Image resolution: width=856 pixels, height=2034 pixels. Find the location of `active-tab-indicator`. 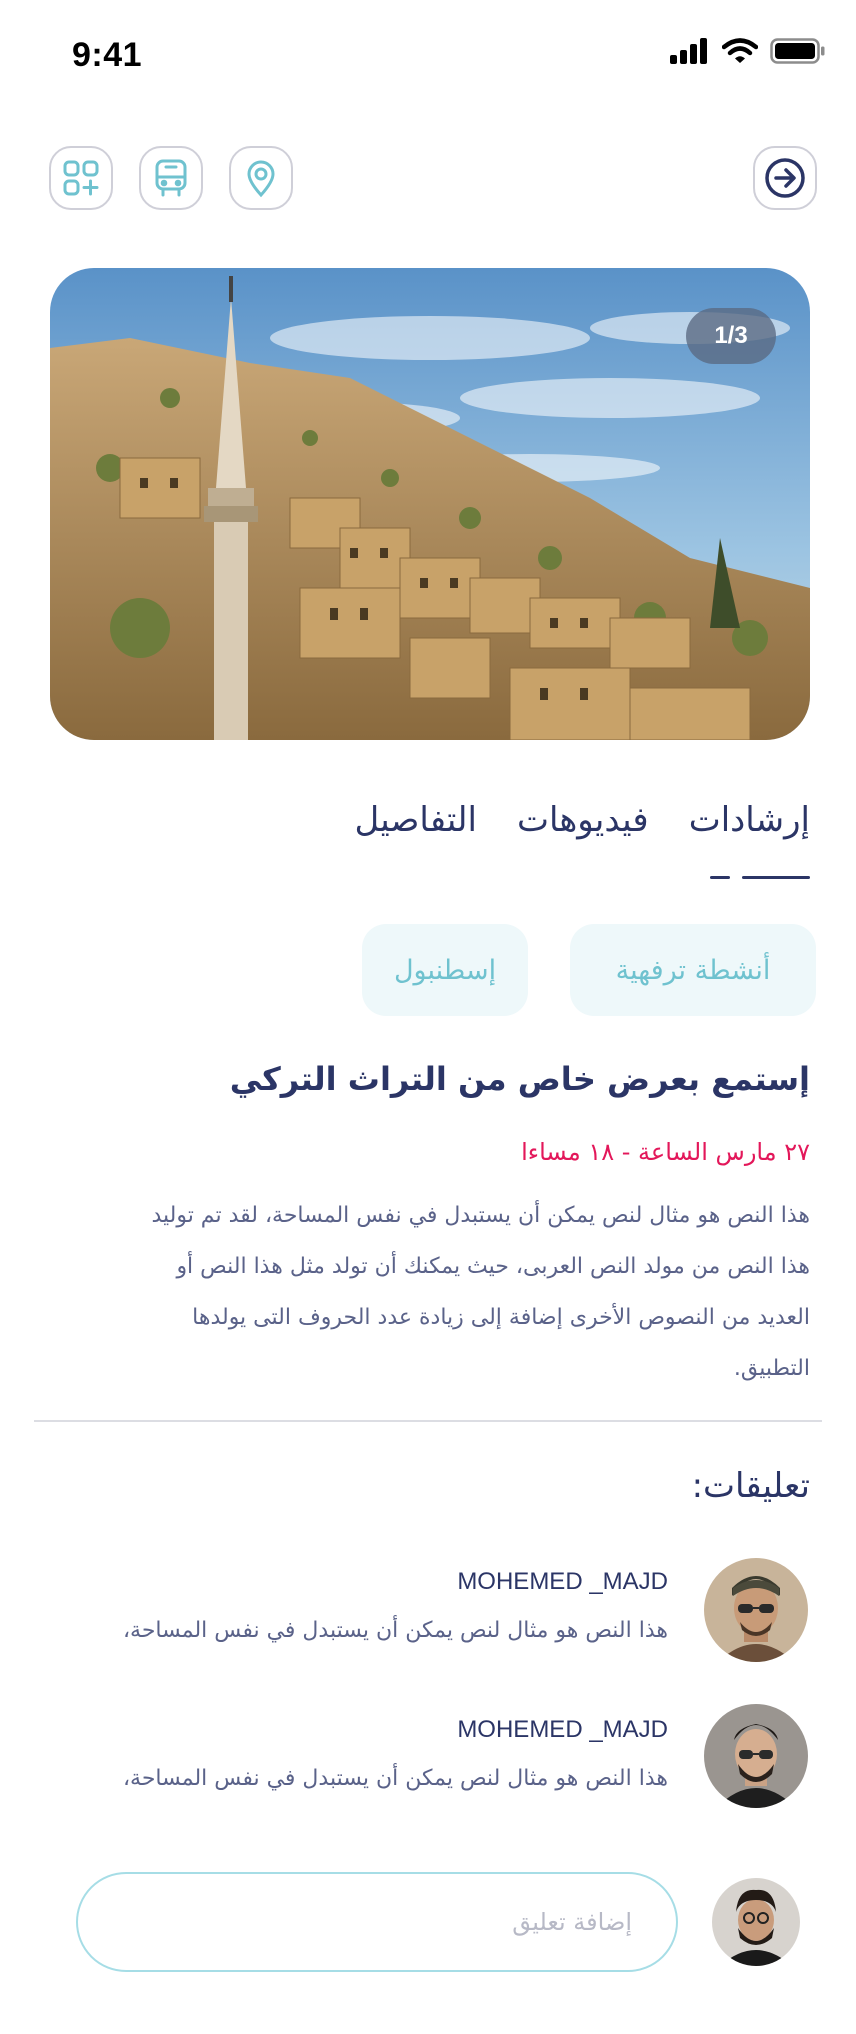

active-tab-indicator is located at coordinates (776, 877).